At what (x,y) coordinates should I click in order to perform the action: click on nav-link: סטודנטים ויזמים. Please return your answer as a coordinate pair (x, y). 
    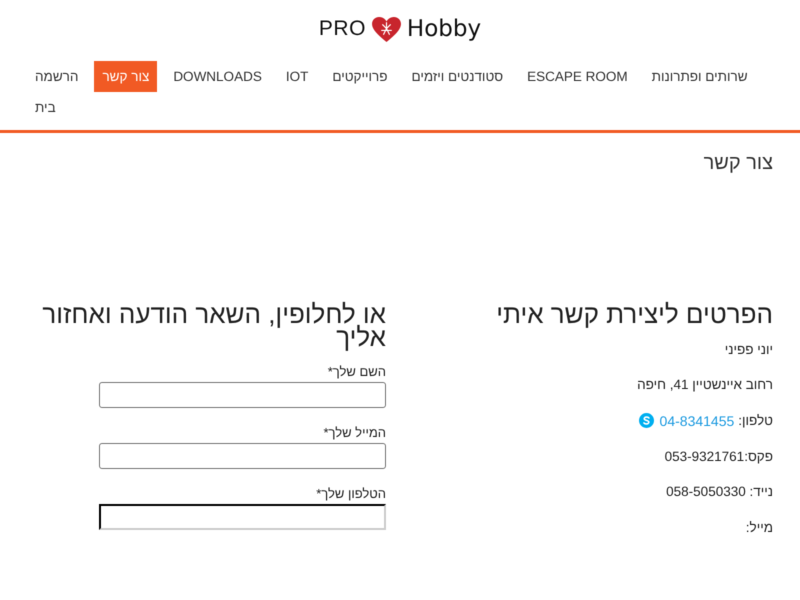
    Looking at the image, I should click on (457, 76).